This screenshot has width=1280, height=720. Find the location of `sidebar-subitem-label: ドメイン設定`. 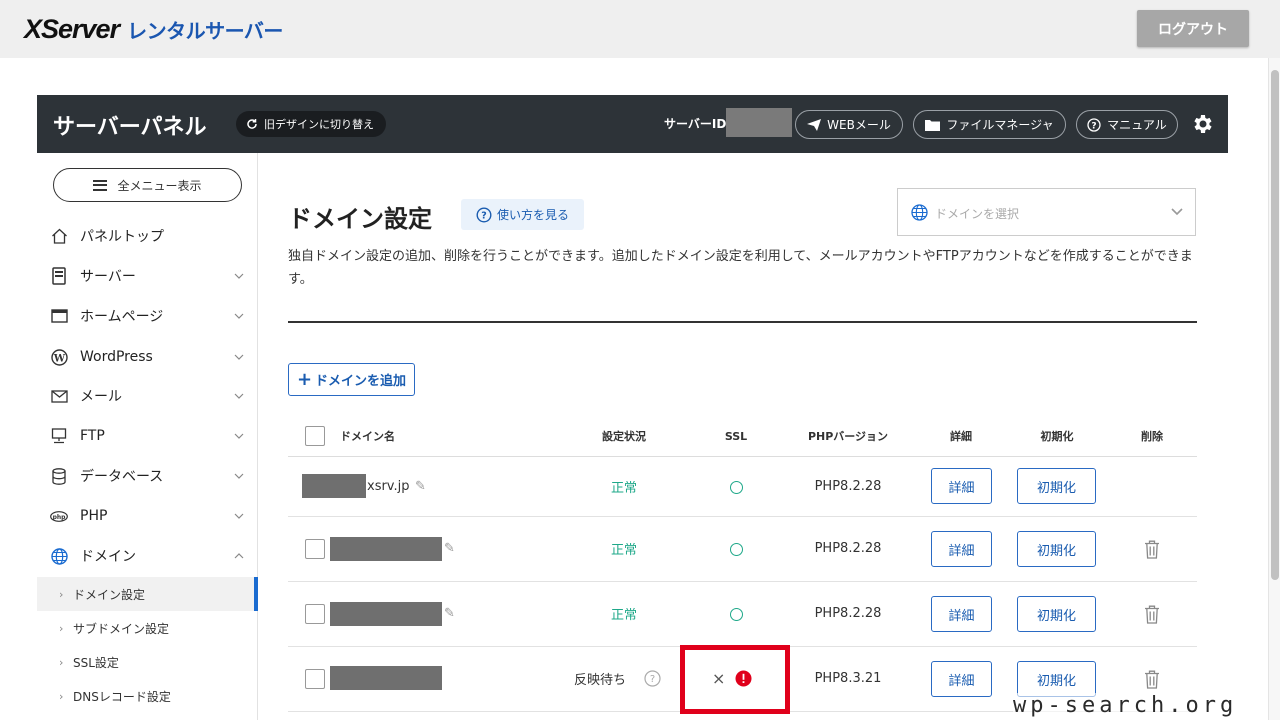

sidebar-subitem-label: ドメイン設定 is located at coordinates (109, 594).